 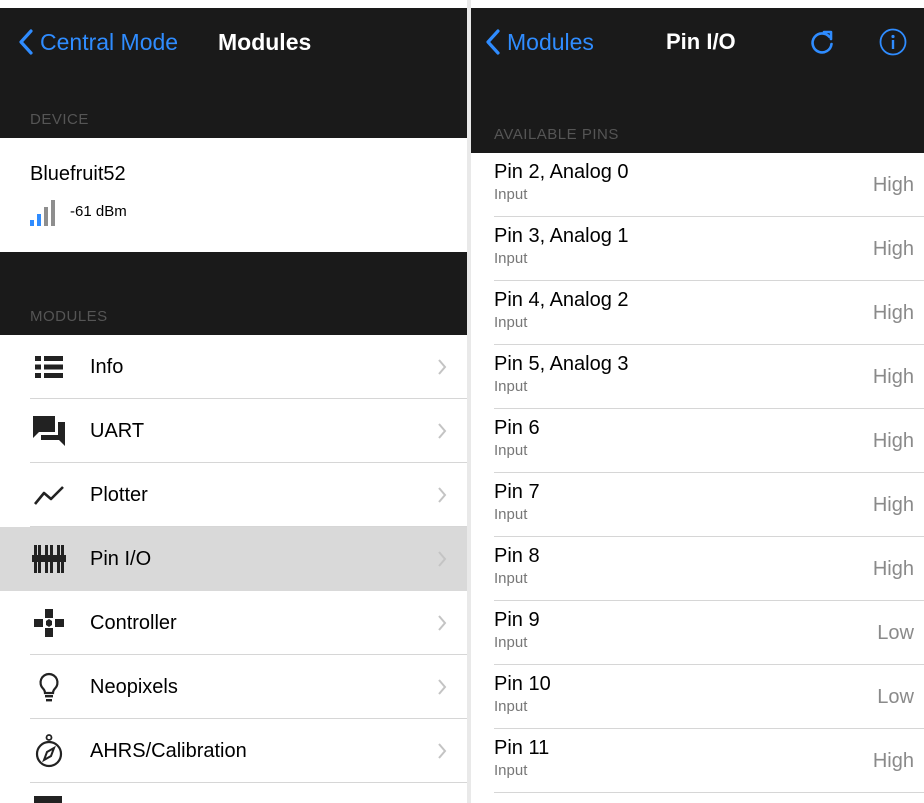 I want to click on module-row-ahrs-calibration: AHRS/Calibration, so click(x=233, y=751).